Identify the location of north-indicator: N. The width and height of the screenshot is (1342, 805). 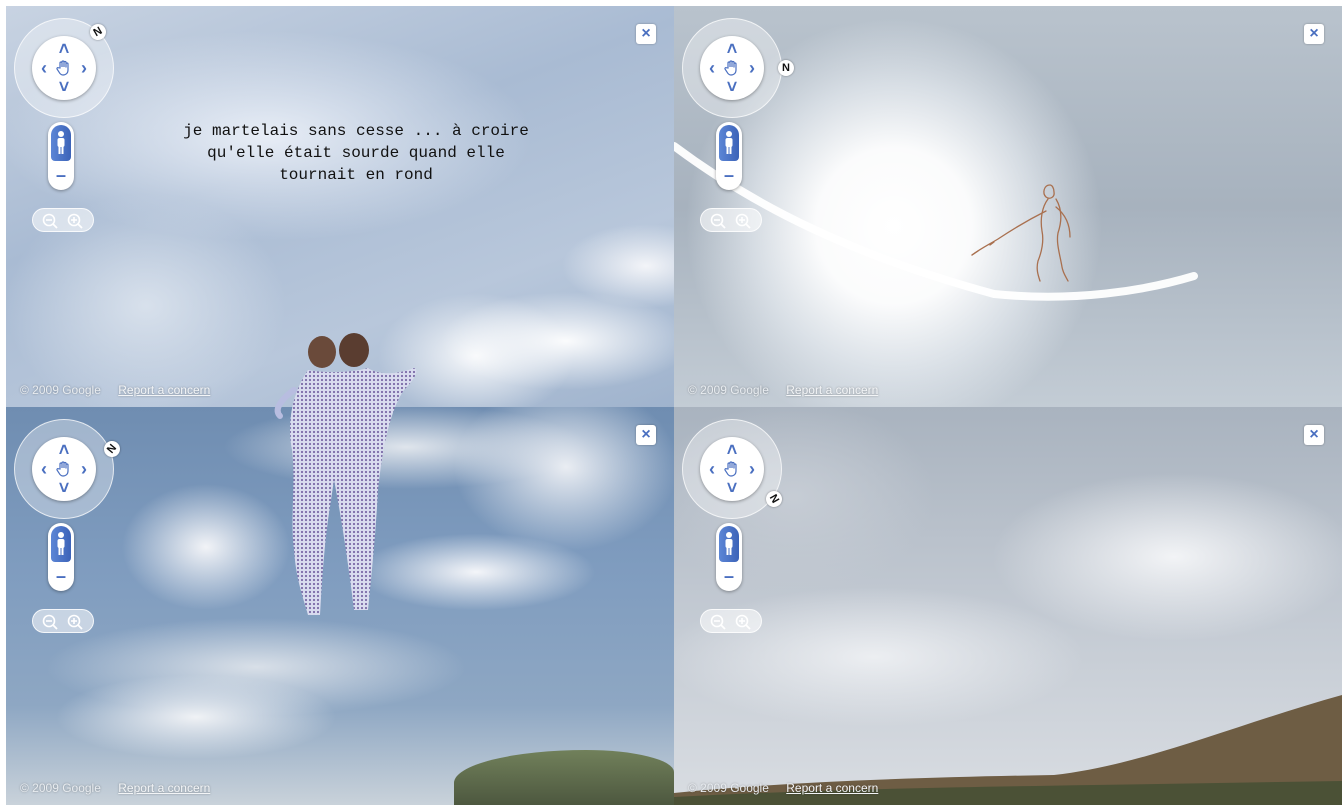
(786, 68).